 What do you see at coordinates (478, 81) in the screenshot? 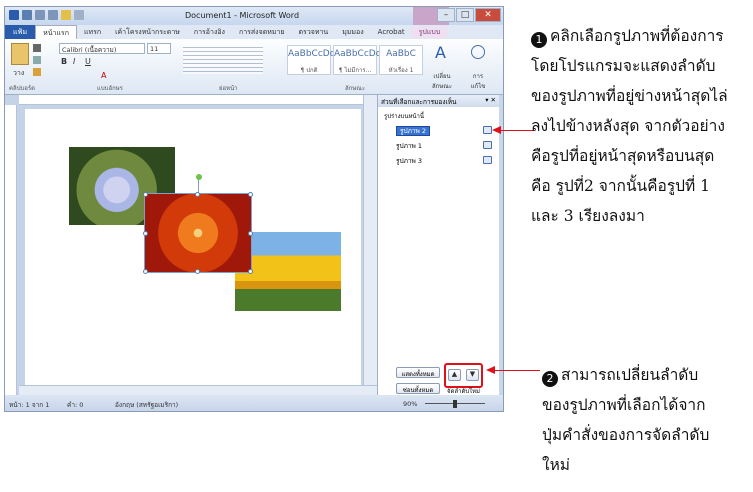
I see `editing-label: การ แก้ไข` at bounding box center [478, 81].